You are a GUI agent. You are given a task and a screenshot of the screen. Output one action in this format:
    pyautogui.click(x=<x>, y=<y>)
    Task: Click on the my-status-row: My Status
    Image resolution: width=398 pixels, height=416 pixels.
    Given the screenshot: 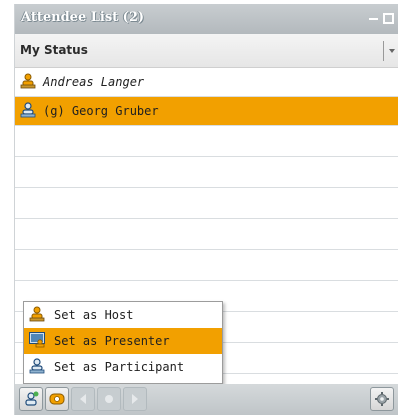 What is the action you would take?
    pyautogui.click(x=206, y=51)
    